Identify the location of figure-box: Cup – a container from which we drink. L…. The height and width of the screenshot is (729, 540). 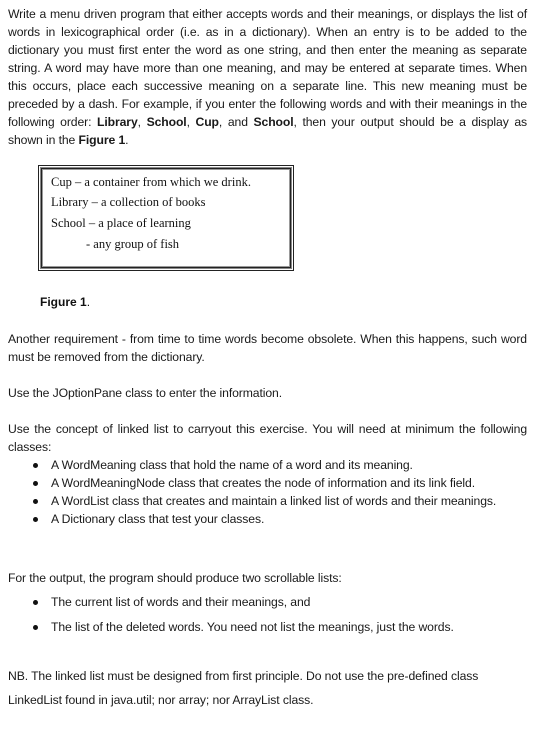
(166, 218).